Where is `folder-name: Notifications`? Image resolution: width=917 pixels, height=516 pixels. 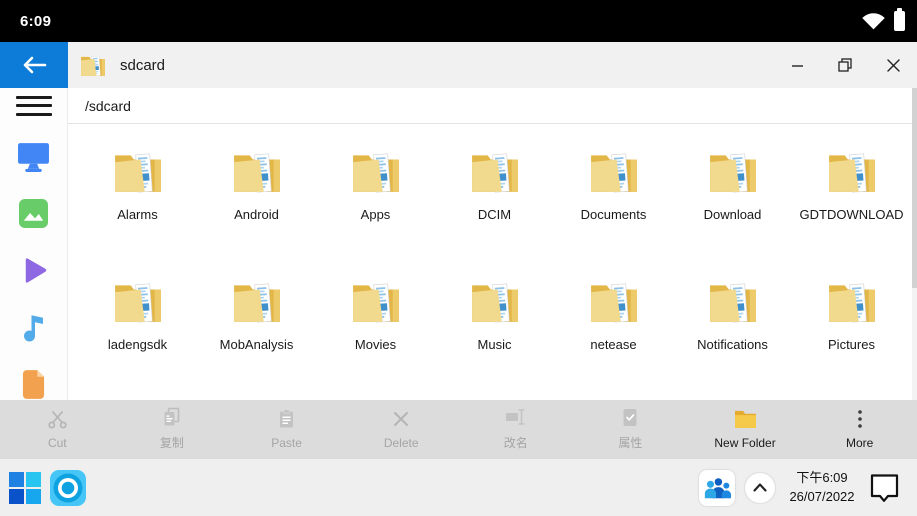 folder-name: Notifications is located at coordinates (732, 344).